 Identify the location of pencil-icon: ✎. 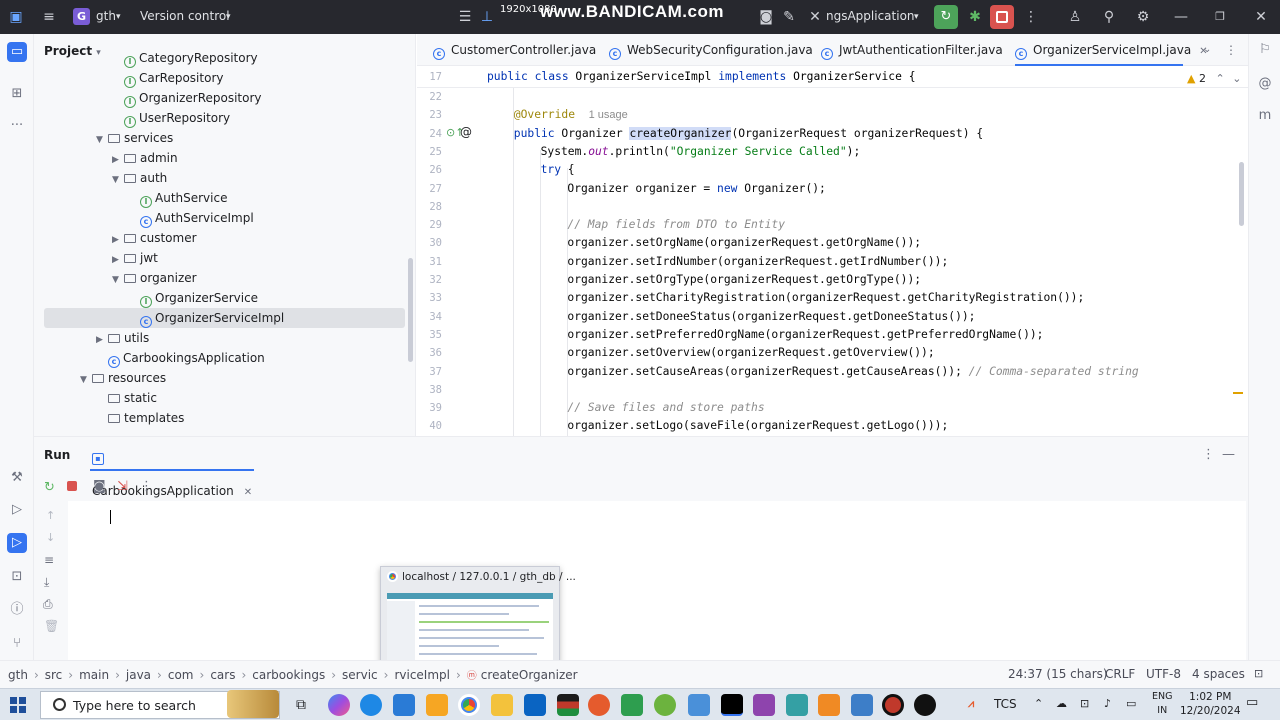
(789, 17).